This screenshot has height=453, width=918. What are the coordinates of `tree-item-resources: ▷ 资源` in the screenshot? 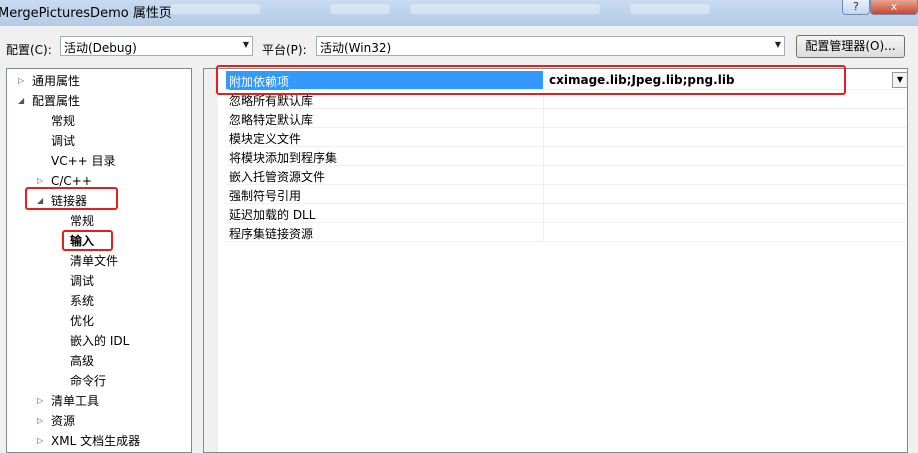 It's located at (99, 421).